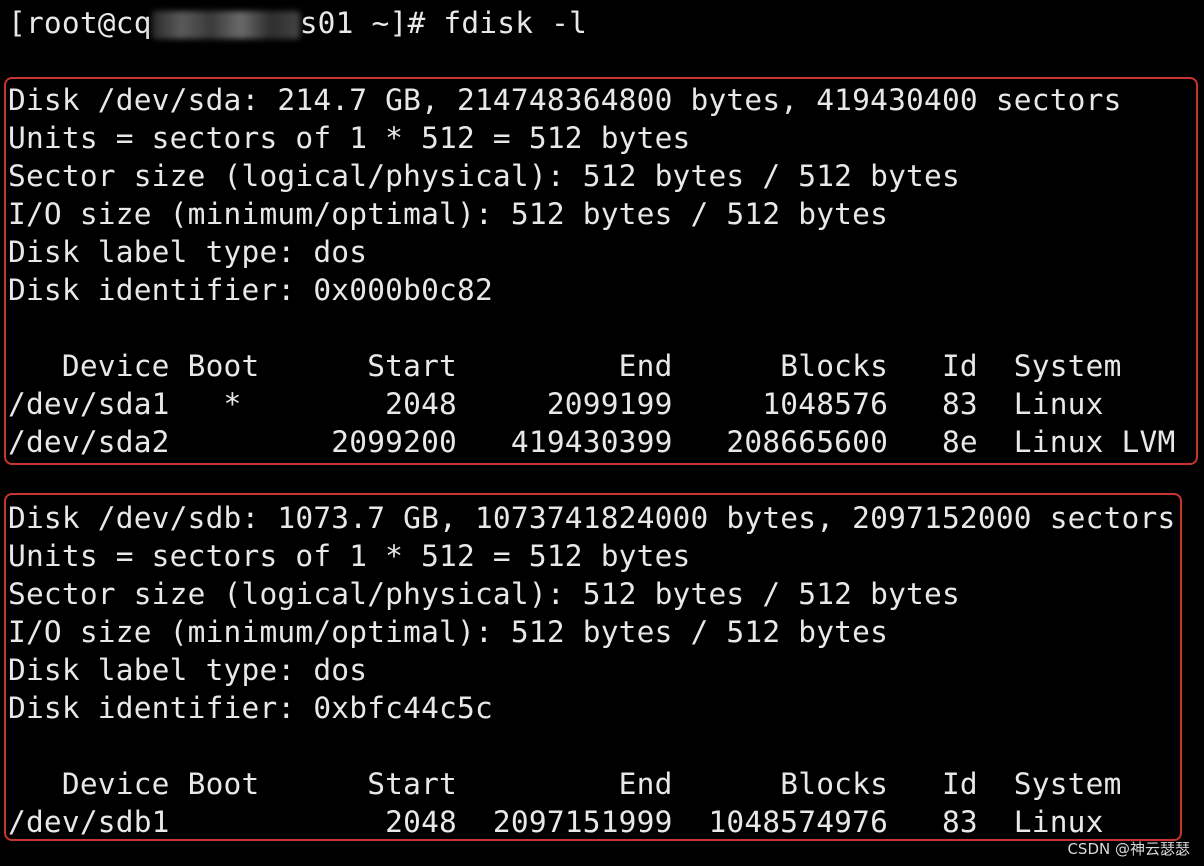 The width and height of the screenshot is (1204, 866). I want to click on csdn-watermark: CSDN @神云瑟瑟, so click(1128, 849).